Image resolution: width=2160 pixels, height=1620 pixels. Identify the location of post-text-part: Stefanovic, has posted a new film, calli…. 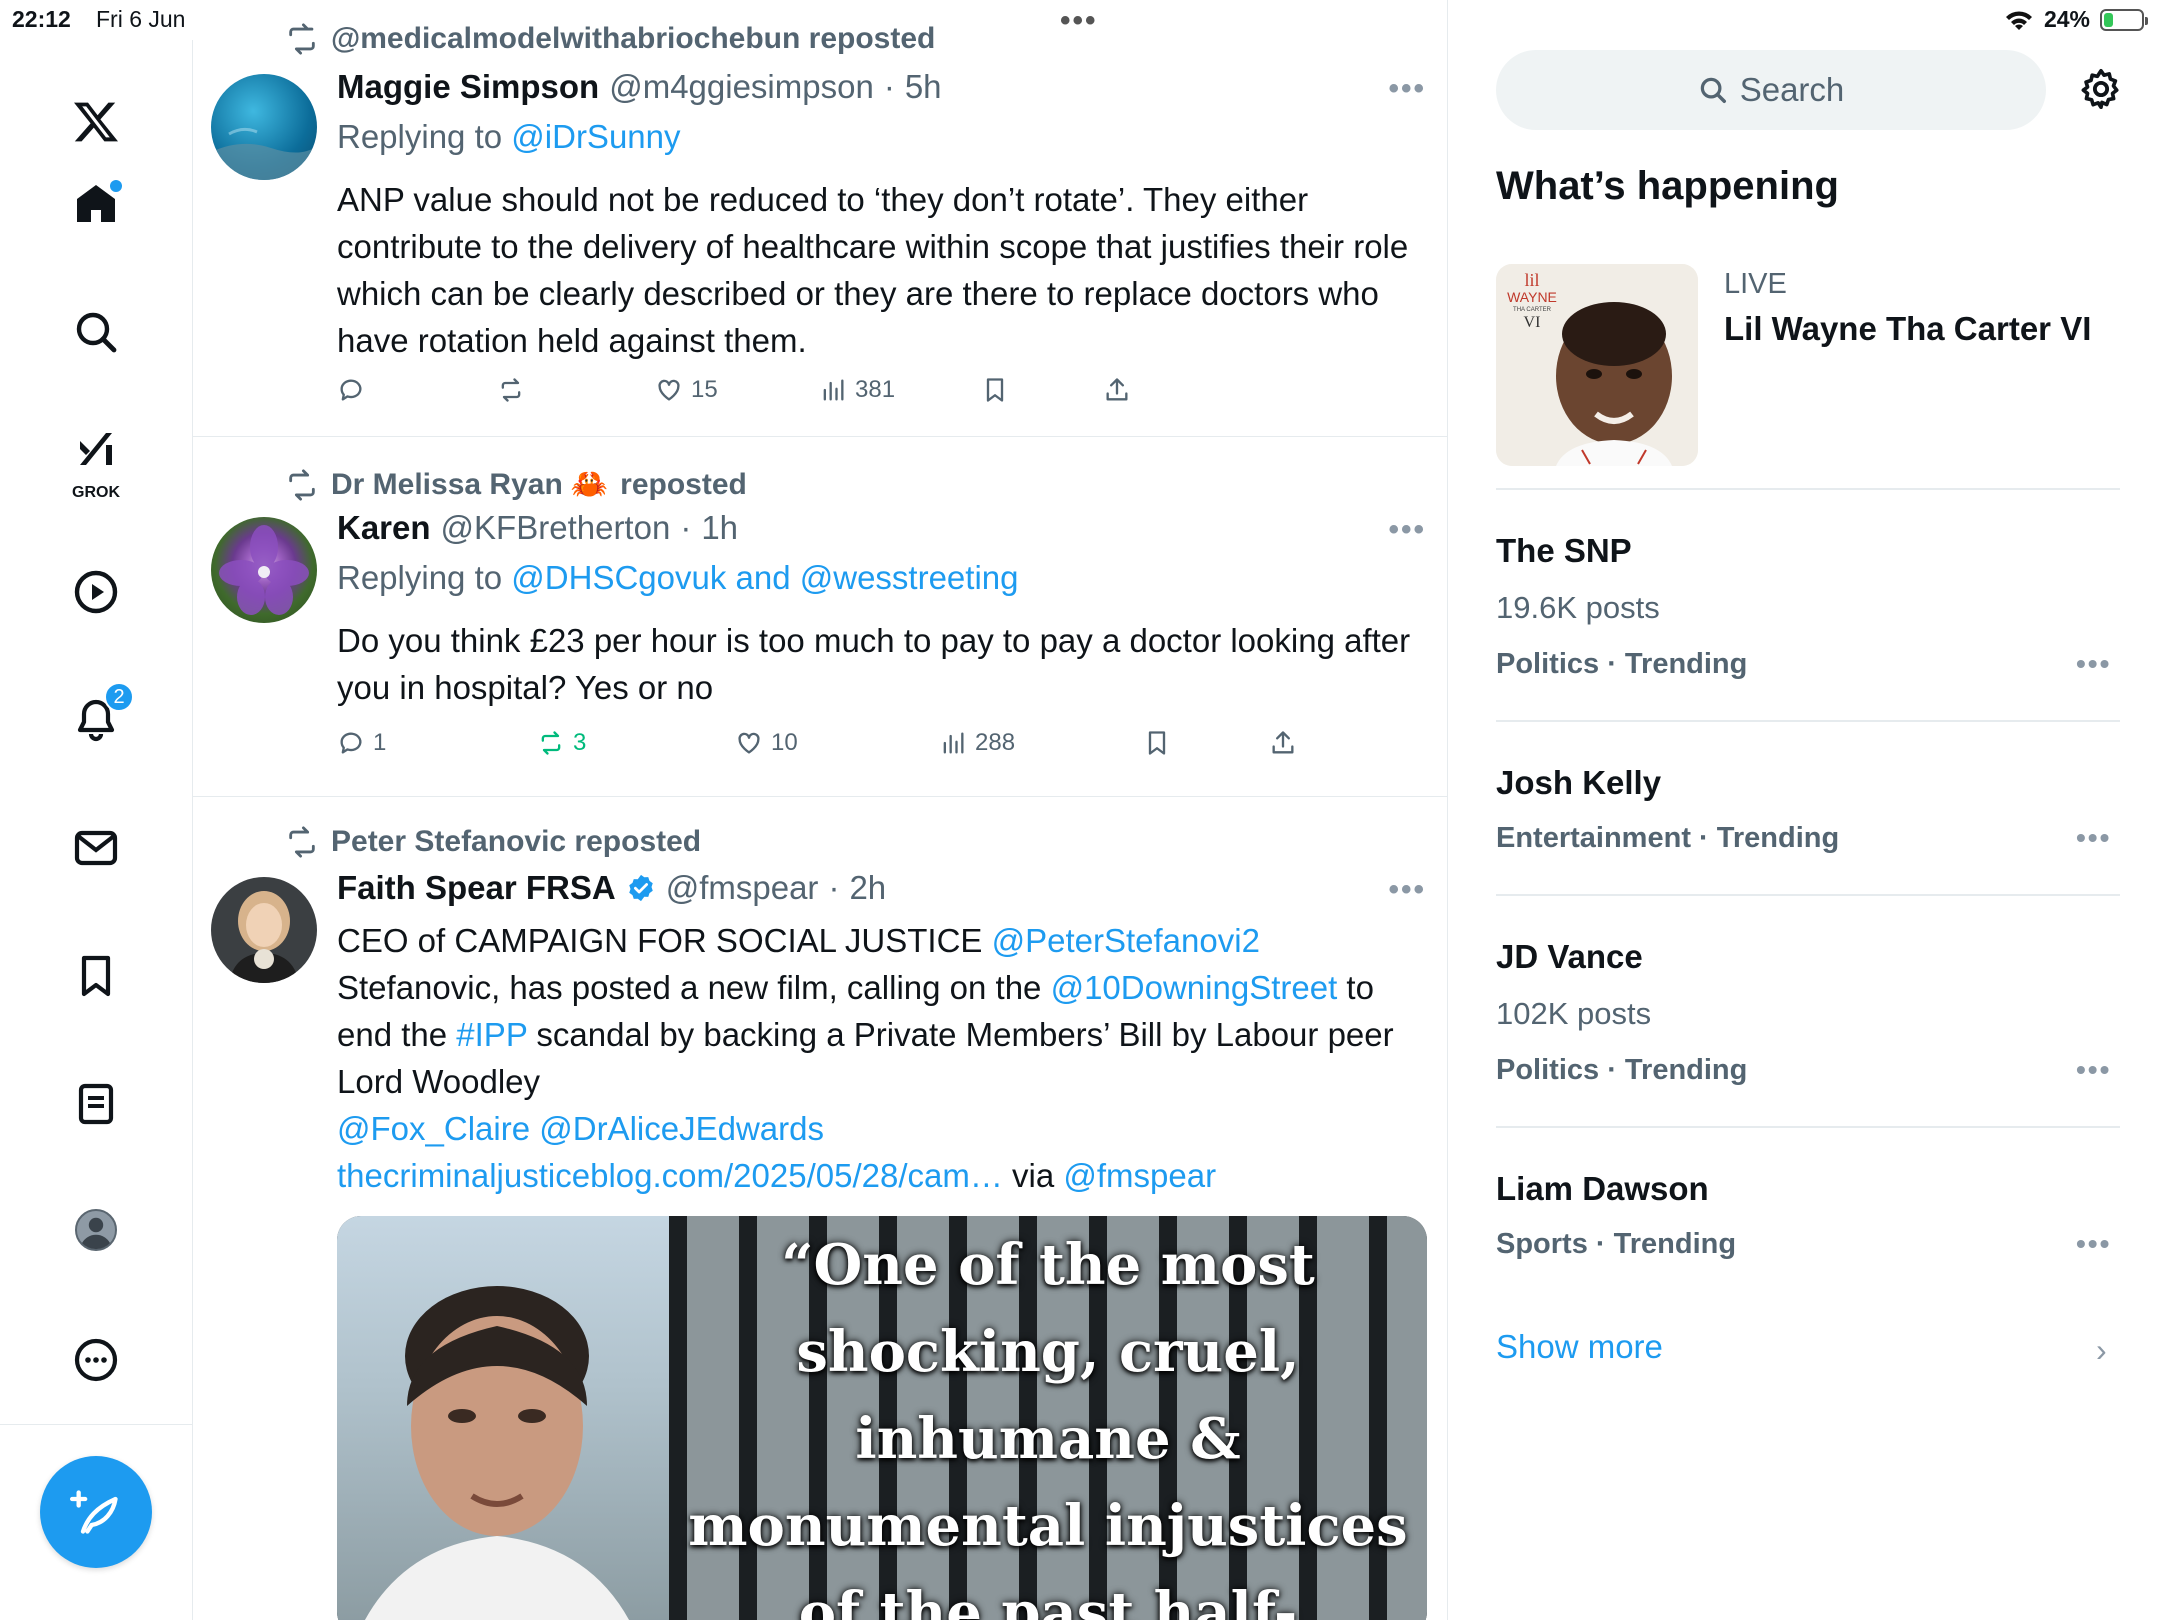
(694, 987).